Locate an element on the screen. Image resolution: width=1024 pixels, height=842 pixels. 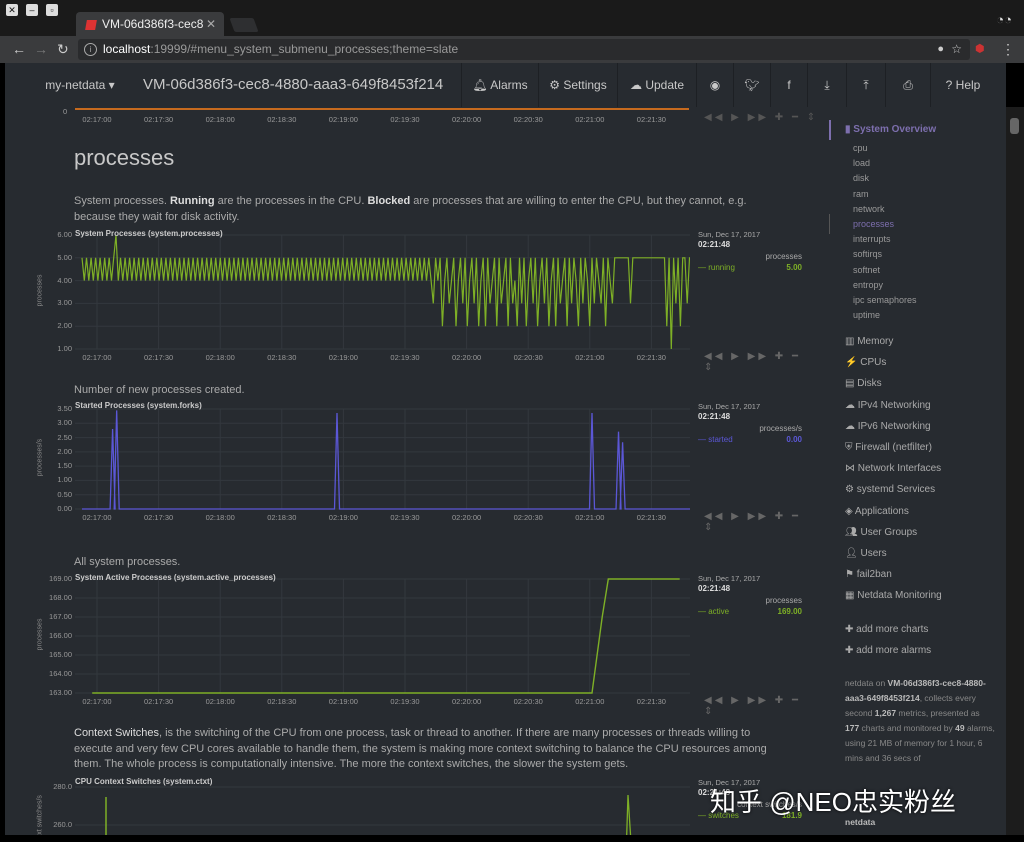
submenu-item-softirqs: softirqs is located at coordinates (867, 254).